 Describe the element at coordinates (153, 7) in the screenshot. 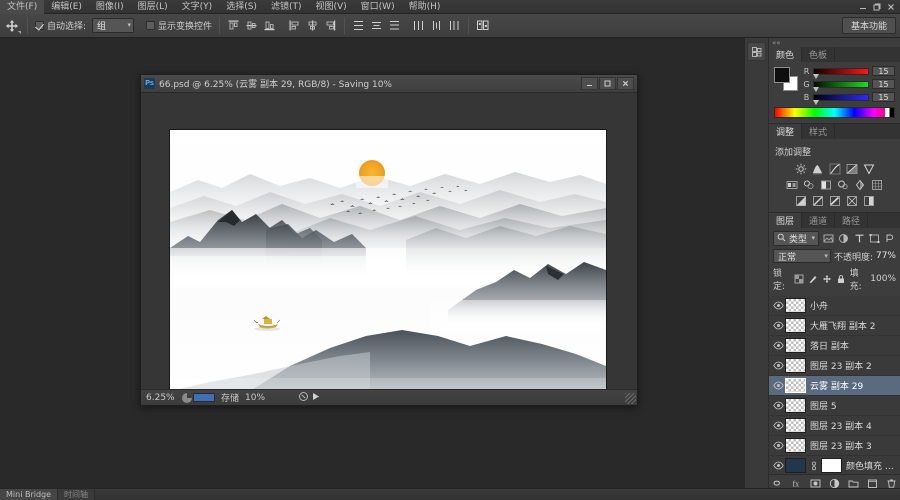

I see `menu-item-layer: 图层(L)` at that location.